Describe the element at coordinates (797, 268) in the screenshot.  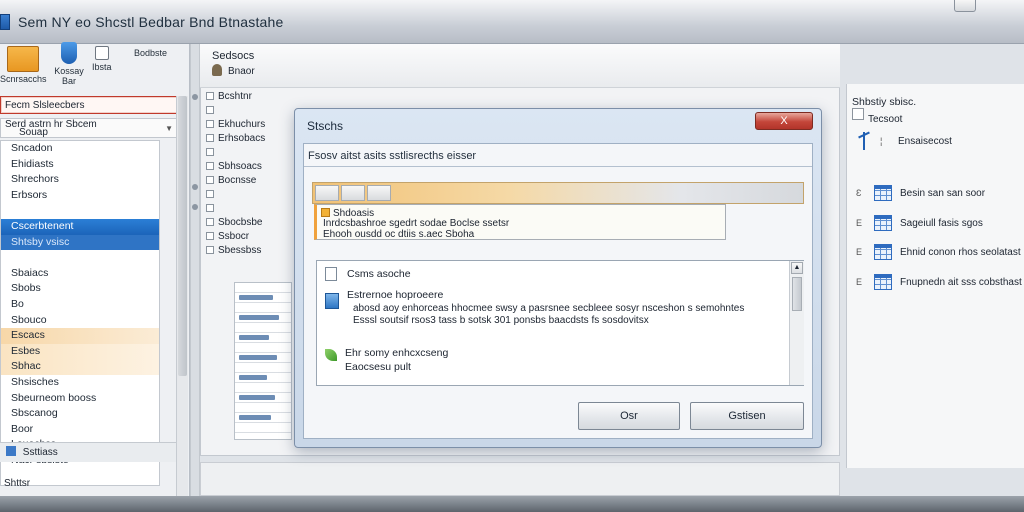
I see `scroll-up-icon: ▲` at that location.